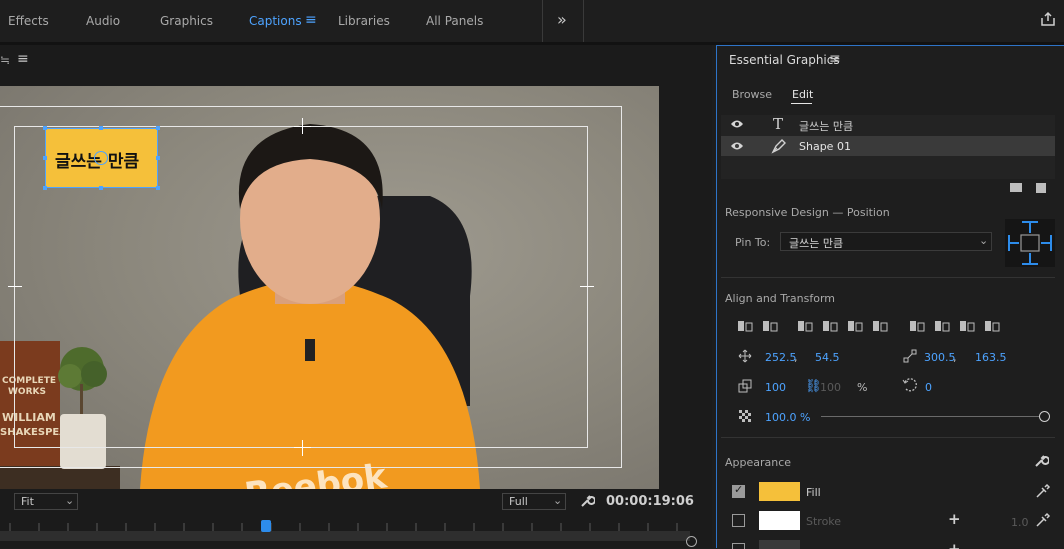 The height and width of the screenshot is (549, 1064). I want to click on rotation-icon, so click(910, 385).